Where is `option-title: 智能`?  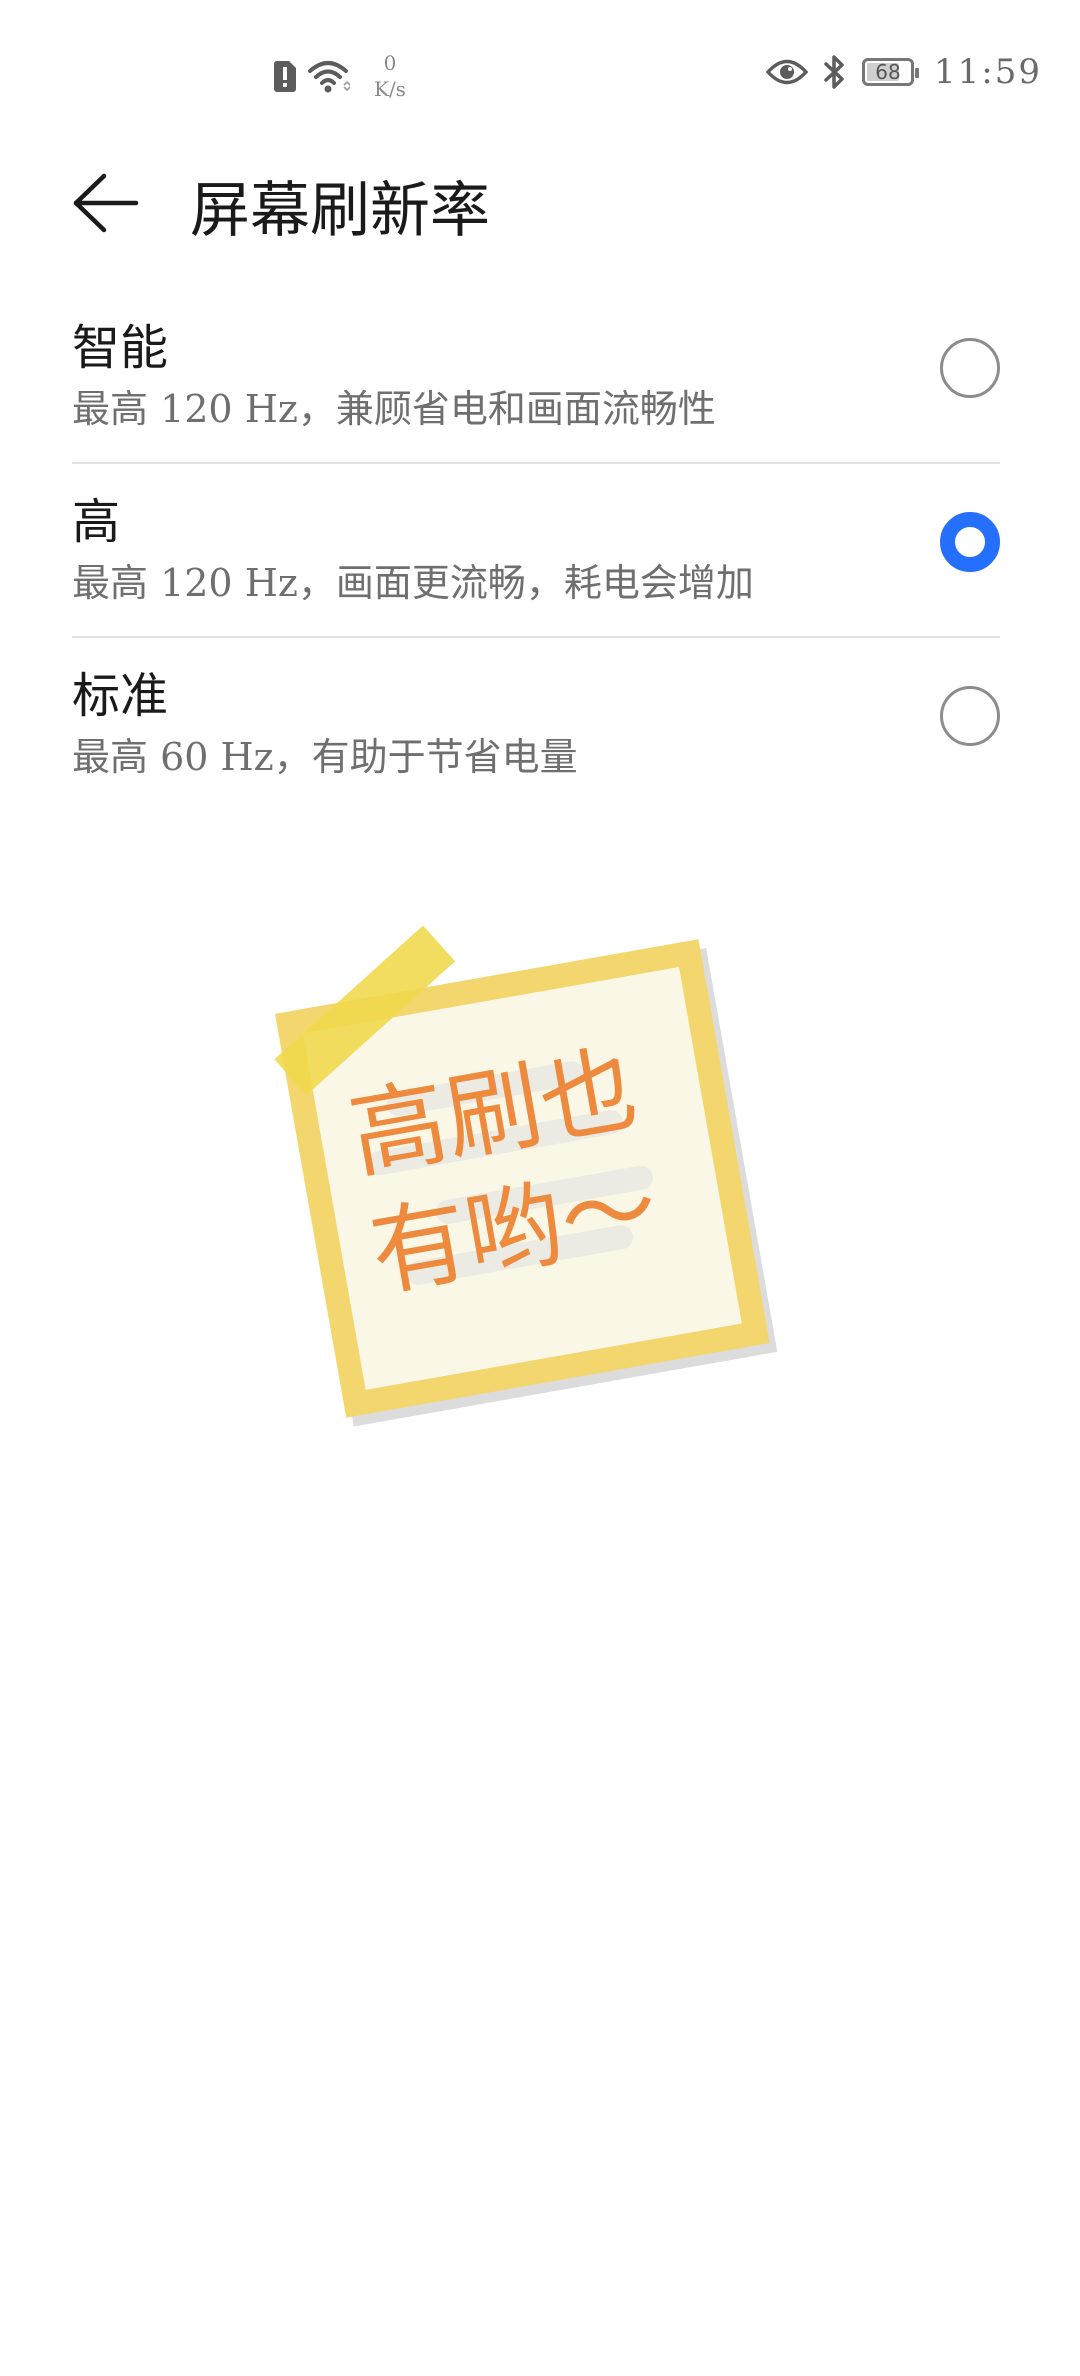
option-title: 智能 is located at coordinates (120, 348).